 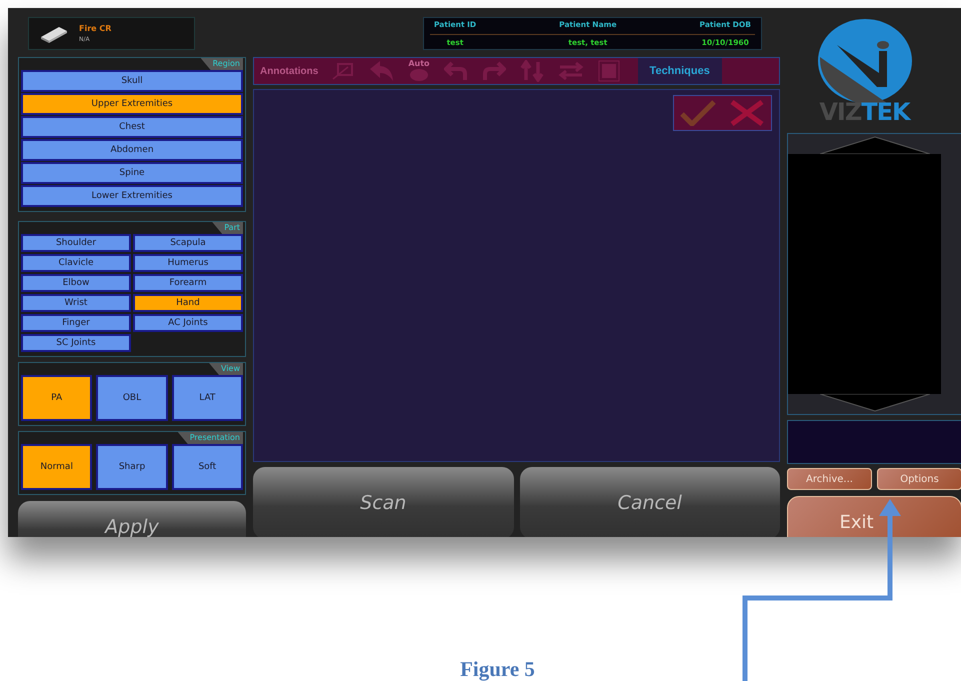 What do you see at coordinates (132, 519) in the screenshot?
I see `apply-button: Apply` at bounding box center [132, 519].